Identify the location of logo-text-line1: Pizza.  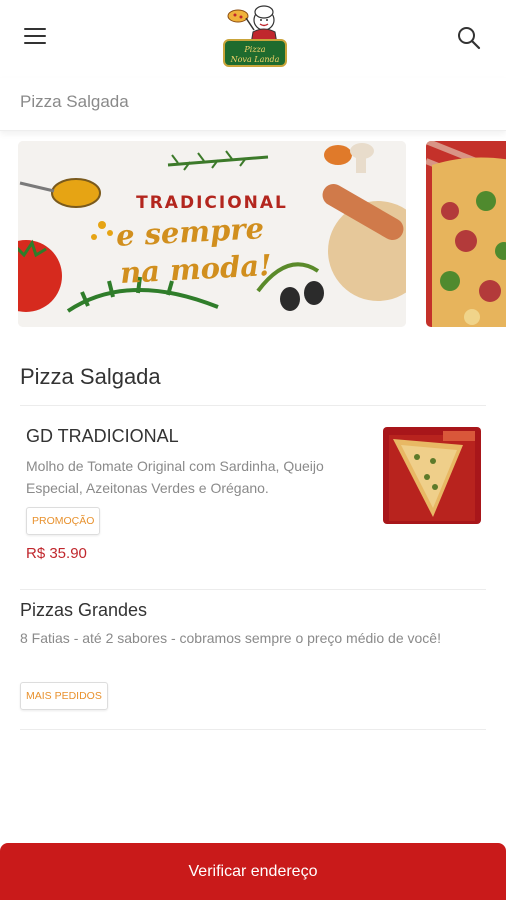
(254, 49).